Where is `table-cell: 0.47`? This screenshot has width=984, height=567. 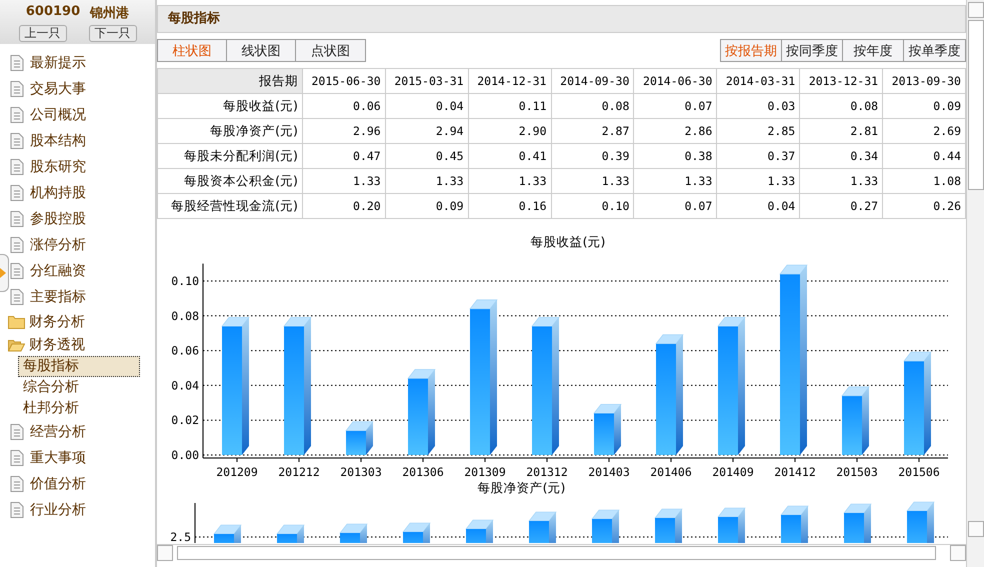
table-cell: 0.47 is located at coordinates (344, 156).